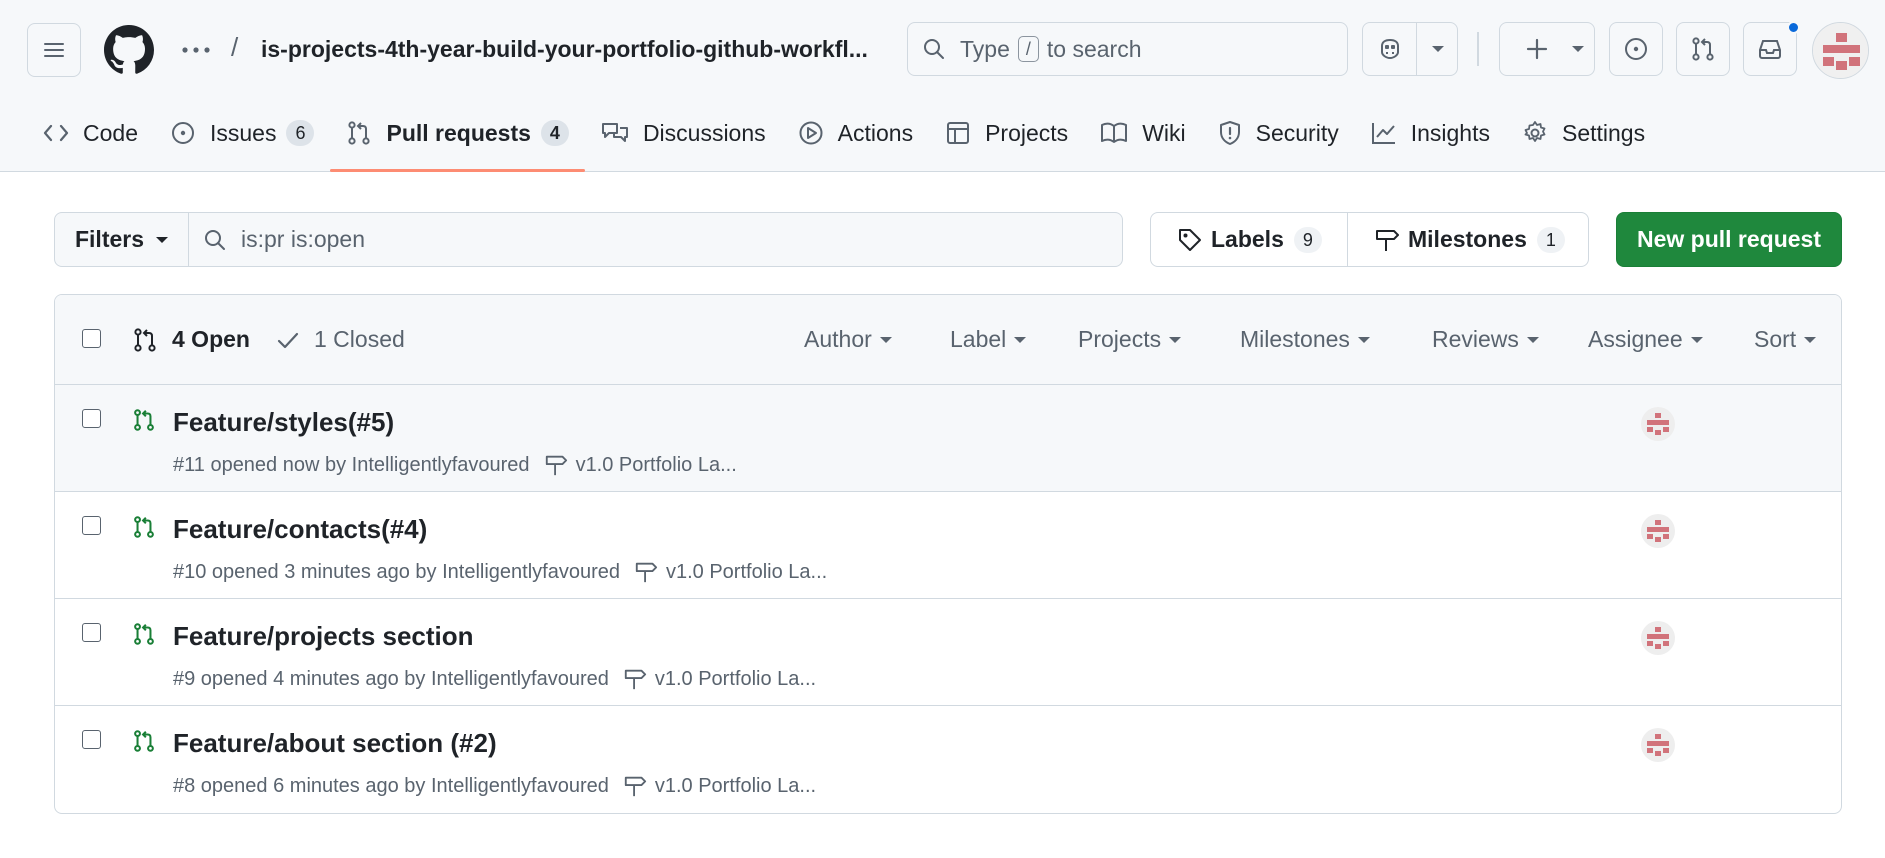 The image size is (1885, 858). Describe the element at coordinates (683, 133) in the screenshot. I see `tab-discussions: Discussions` at that location.